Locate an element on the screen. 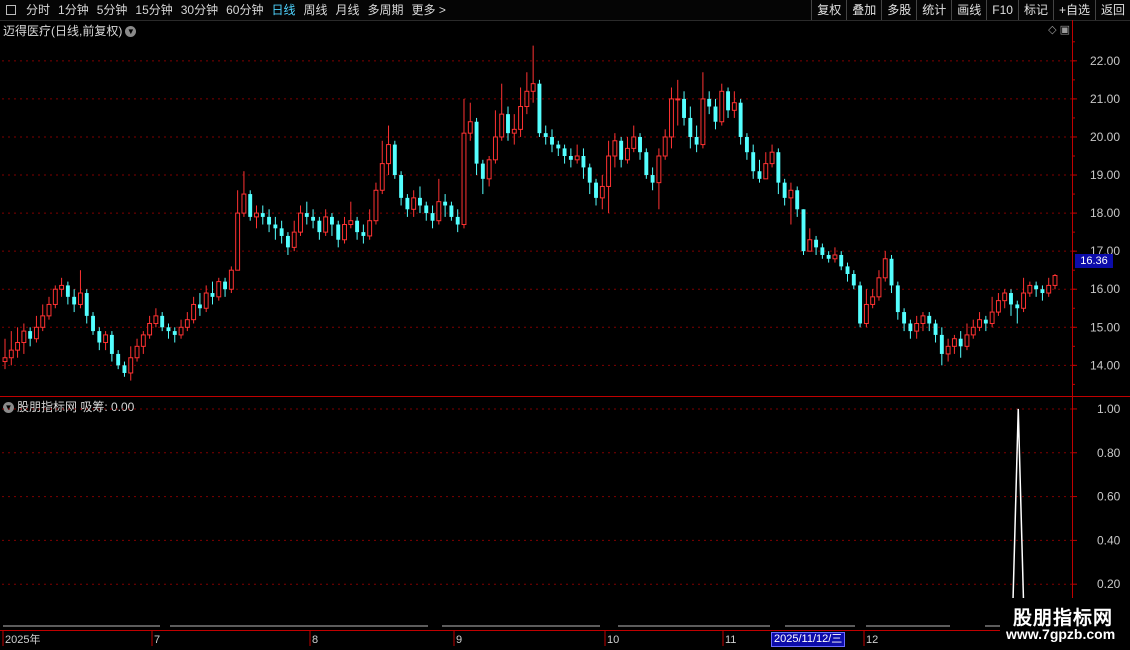 This screenshot has width=1130, height=650. indicator-tick-label: 0.80 is located at coordinates (1109, 453).